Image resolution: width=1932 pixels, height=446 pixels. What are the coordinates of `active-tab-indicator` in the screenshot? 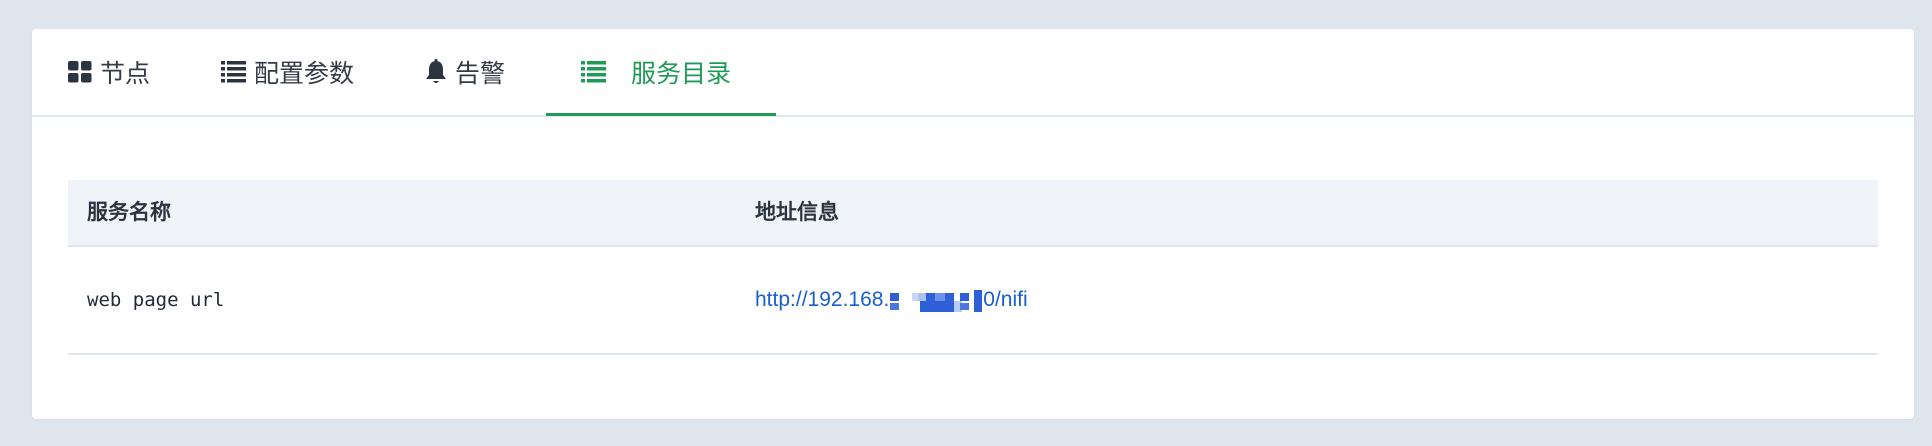 It's located at (661, 114).